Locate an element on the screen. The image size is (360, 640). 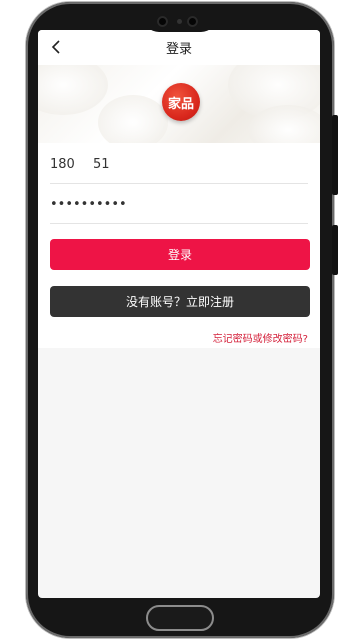
volume-button is located at coordinates (335, 155).